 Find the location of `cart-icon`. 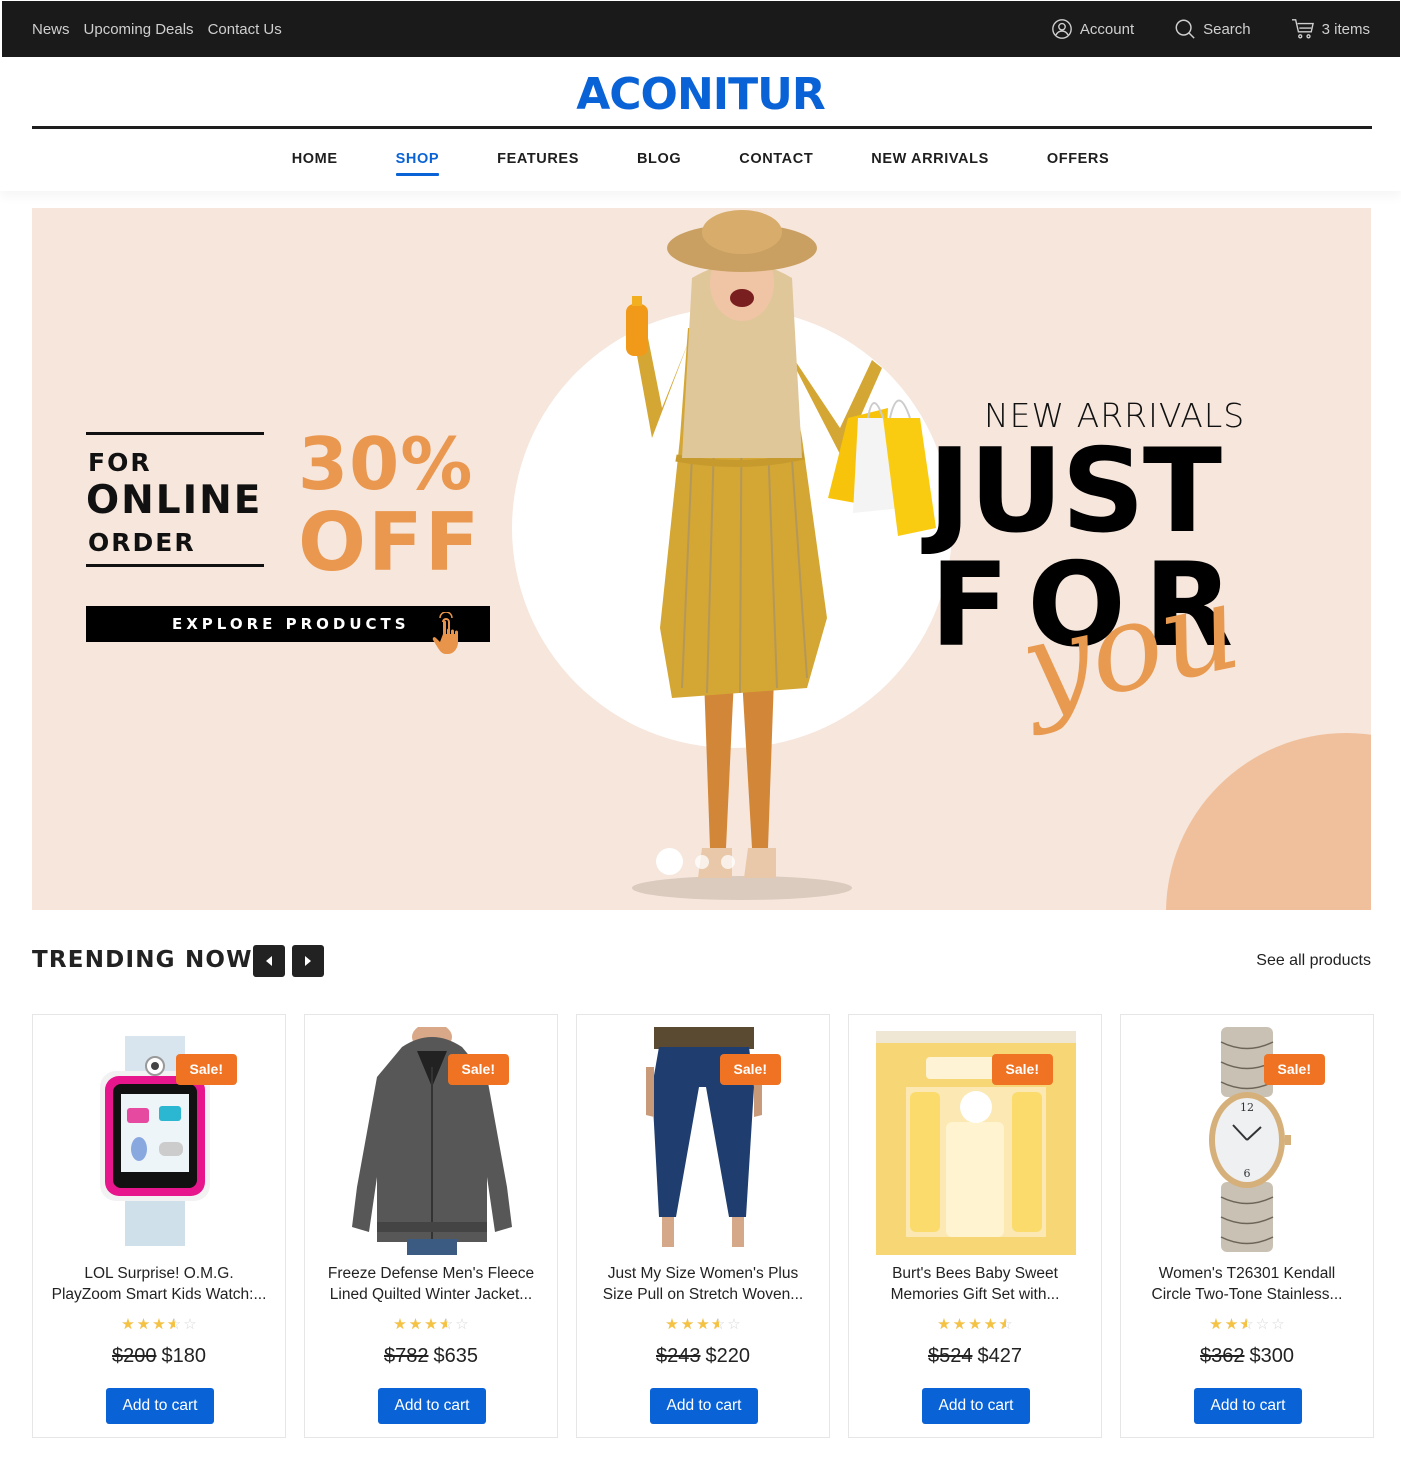

cart-icon is located at coordinates (1302, 29).